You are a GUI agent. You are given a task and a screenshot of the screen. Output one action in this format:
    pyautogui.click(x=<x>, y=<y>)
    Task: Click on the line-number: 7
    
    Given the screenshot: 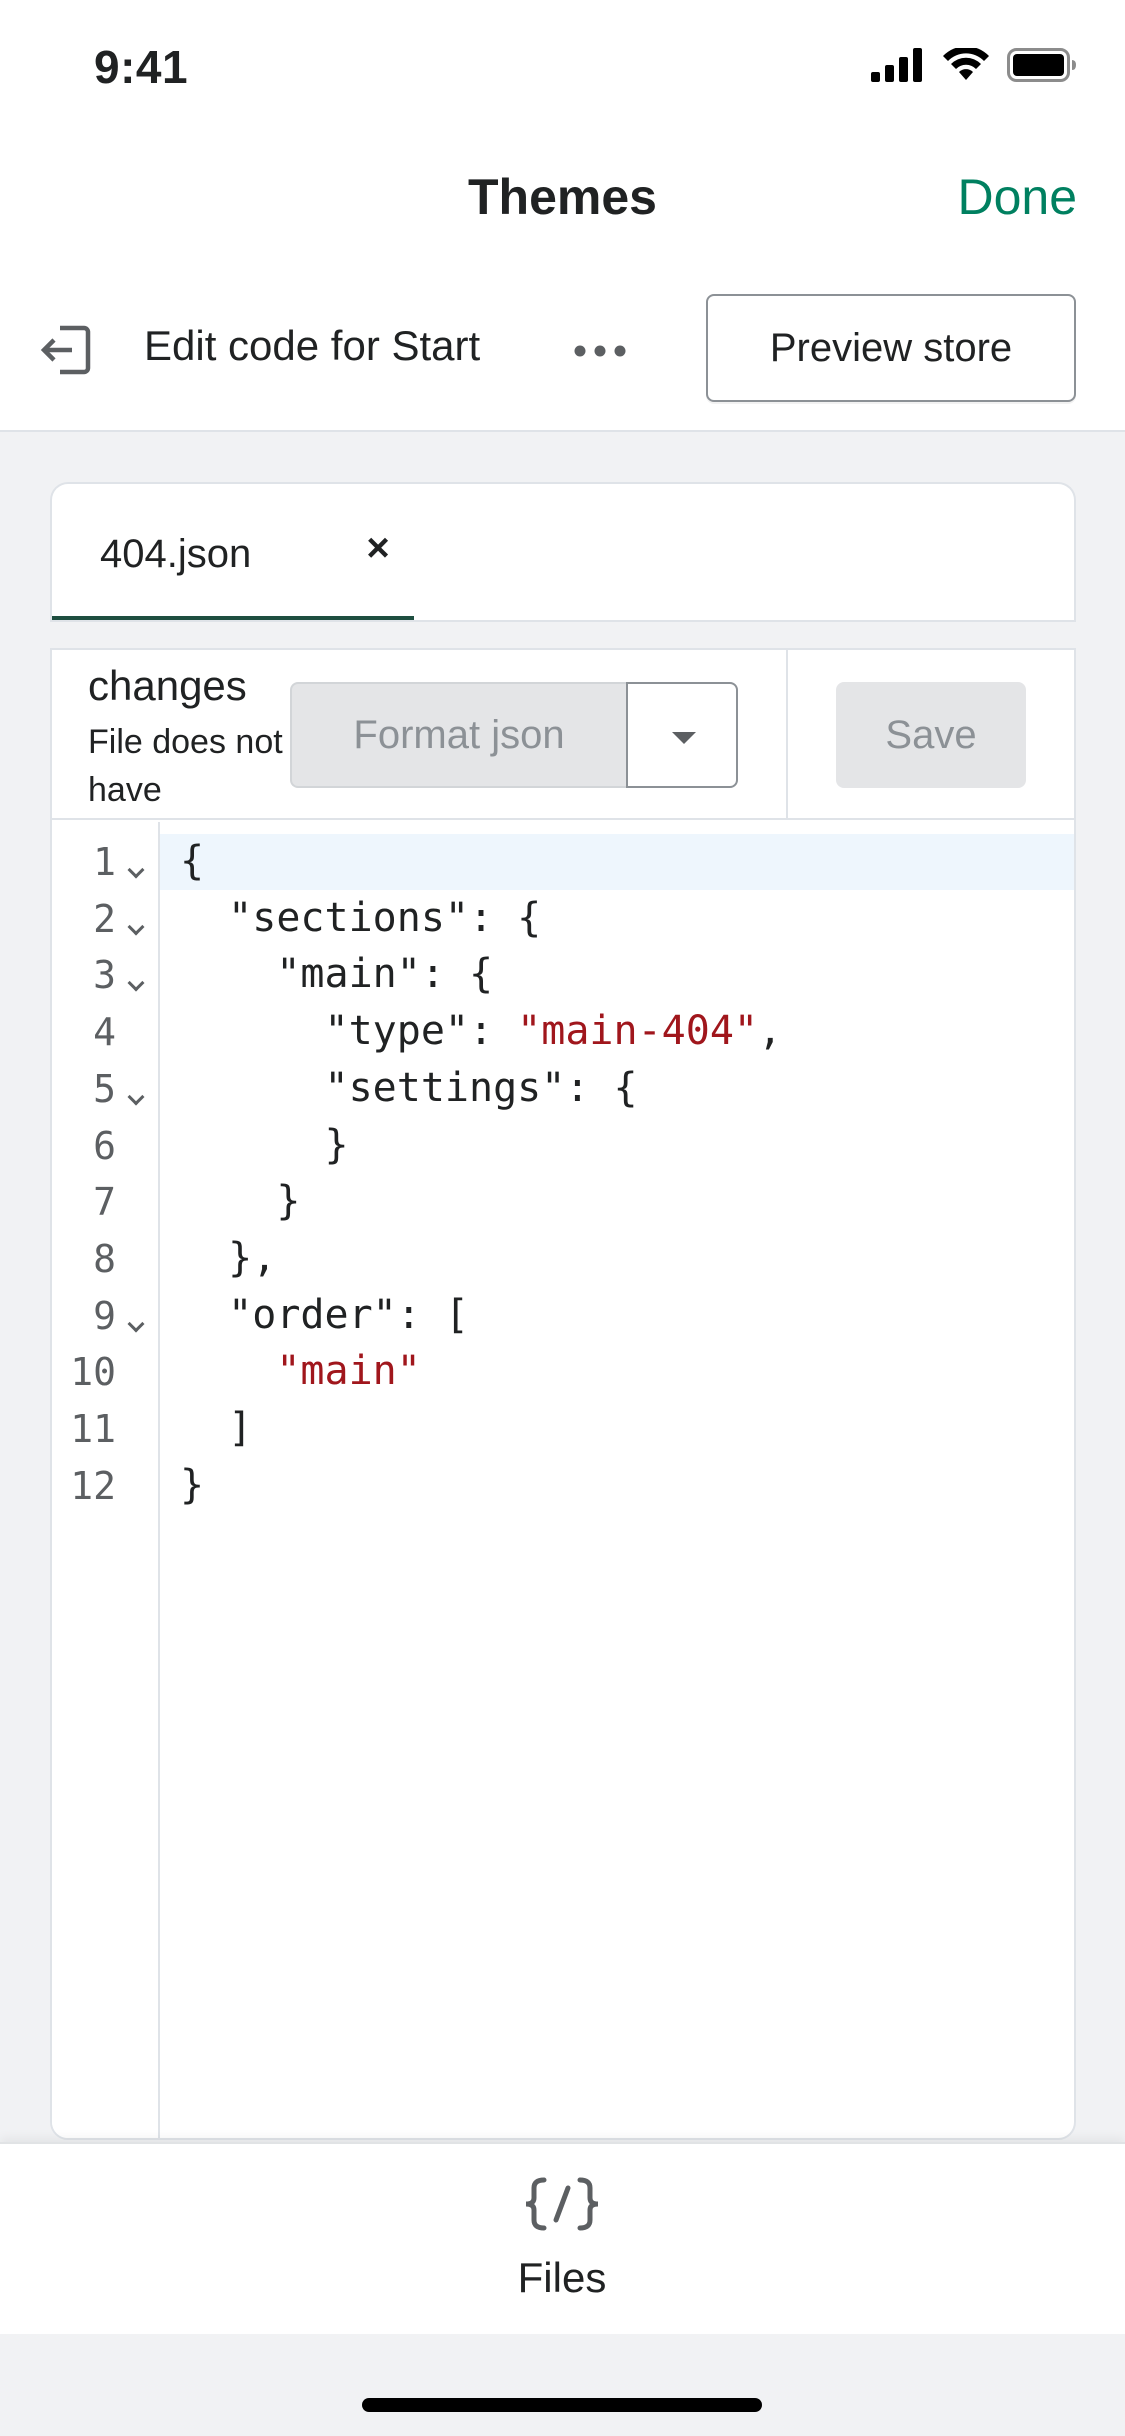 What is the action you would take?
    pyautogui.click(x=106, y=1202)
    